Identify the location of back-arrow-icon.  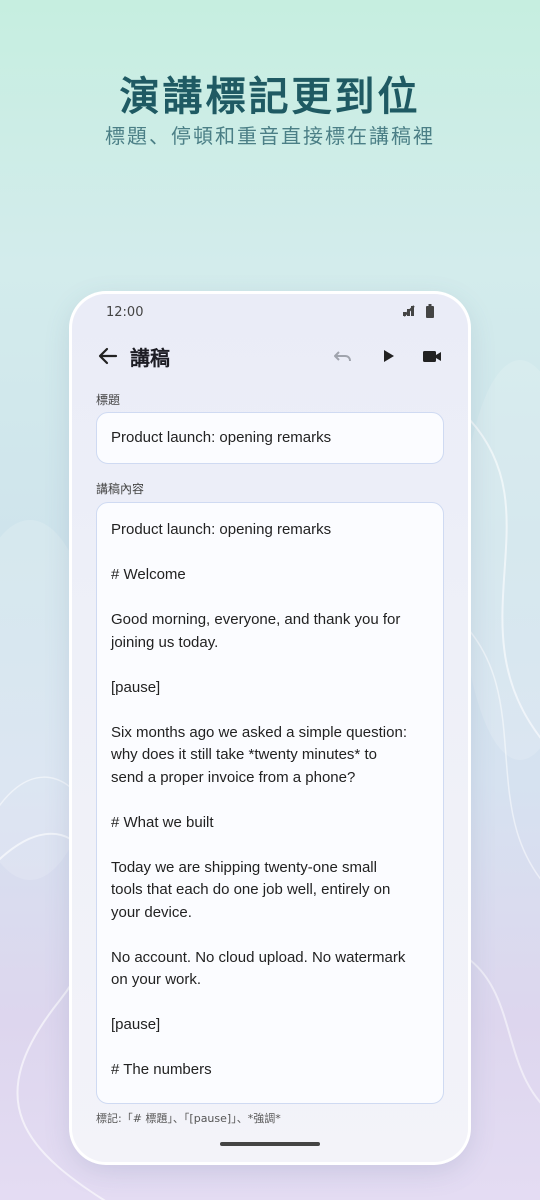
(108, 356).